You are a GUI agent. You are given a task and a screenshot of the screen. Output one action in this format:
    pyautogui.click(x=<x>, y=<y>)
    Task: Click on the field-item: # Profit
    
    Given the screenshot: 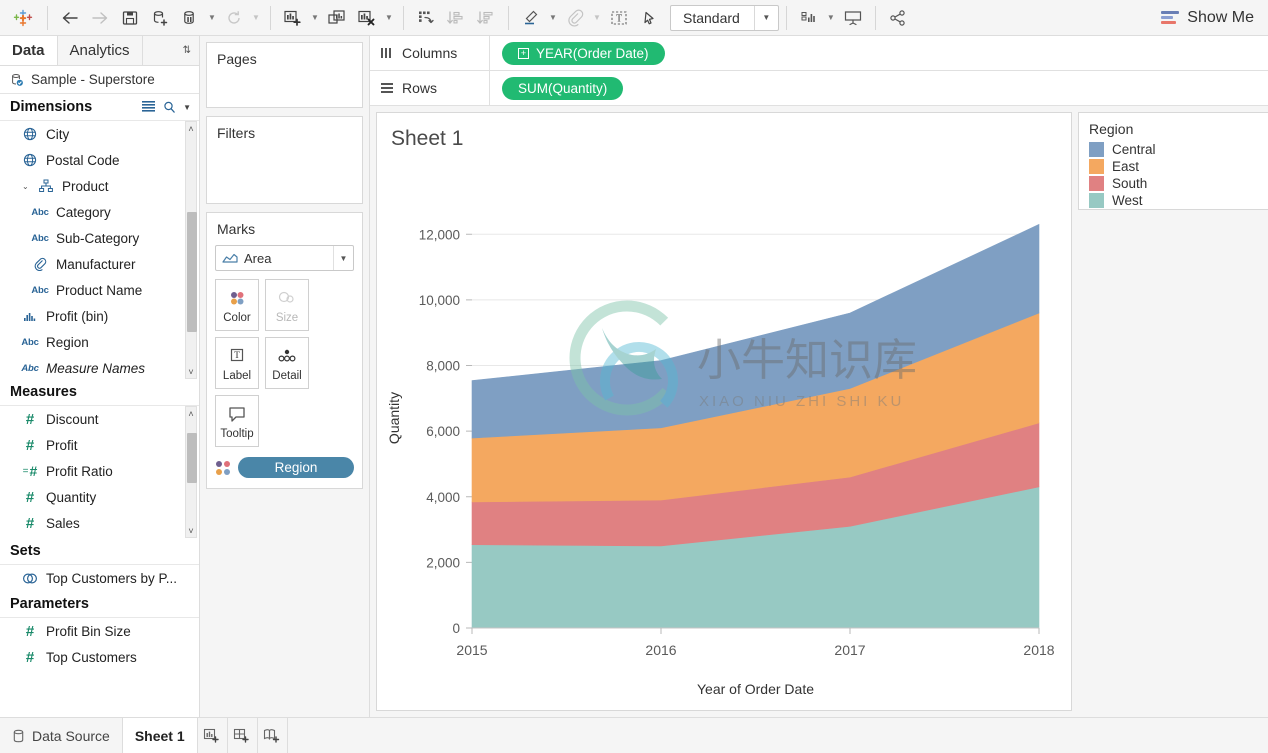 What is the action you would take?
    pyautogui.click(x=99, y=445)
    